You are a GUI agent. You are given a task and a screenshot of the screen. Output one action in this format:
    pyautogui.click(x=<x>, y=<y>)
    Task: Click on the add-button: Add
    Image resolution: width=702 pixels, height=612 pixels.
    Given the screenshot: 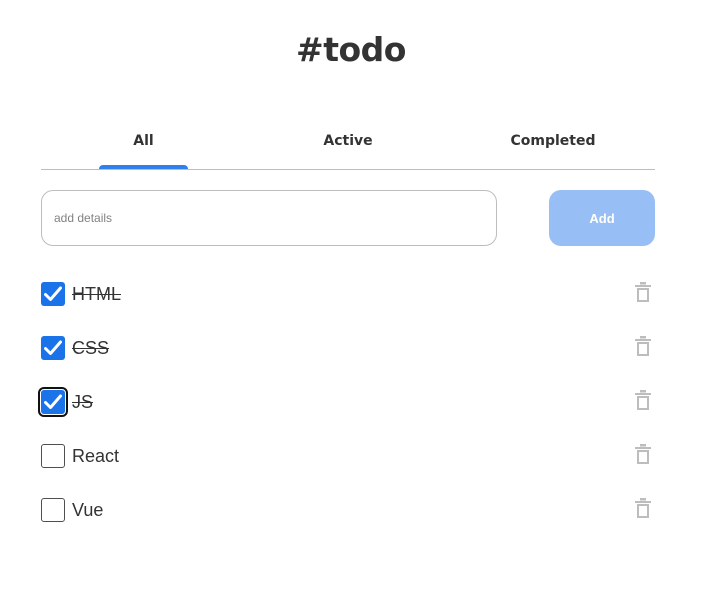 What is the action you would take?
    pyautogui.click(x=602, y=218)
    